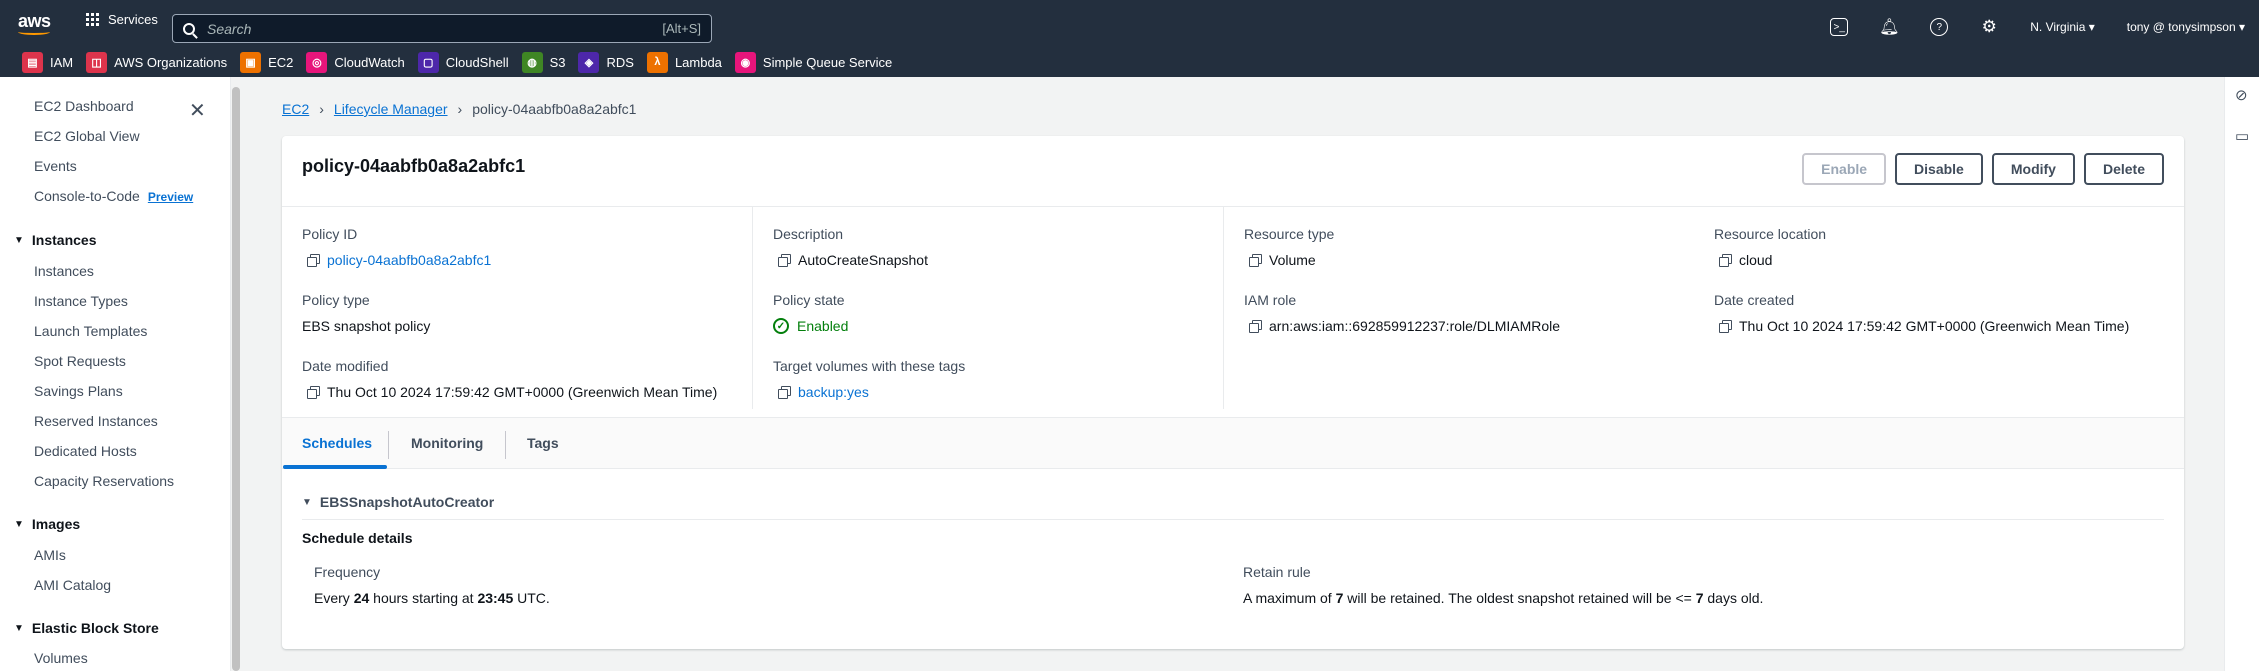  Describe the element at coordinates (2123, 169) in the screenshot. I see `delete-button: Delete` at that location.